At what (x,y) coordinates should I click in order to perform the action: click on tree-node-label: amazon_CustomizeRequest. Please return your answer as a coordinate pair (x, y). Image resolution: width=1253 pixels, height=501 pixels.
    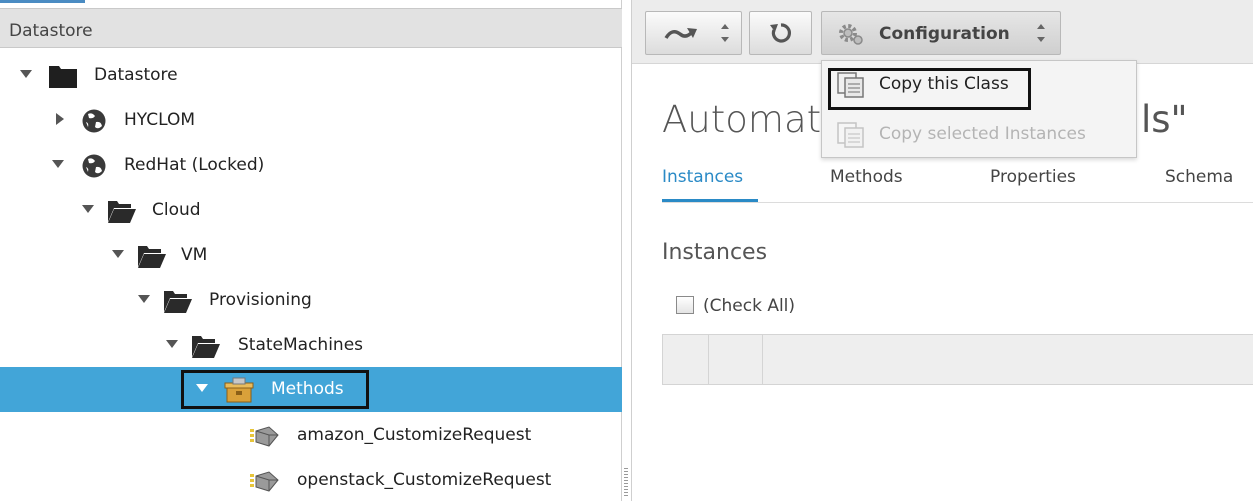
    Looking at the image, I should click on (414, 435).